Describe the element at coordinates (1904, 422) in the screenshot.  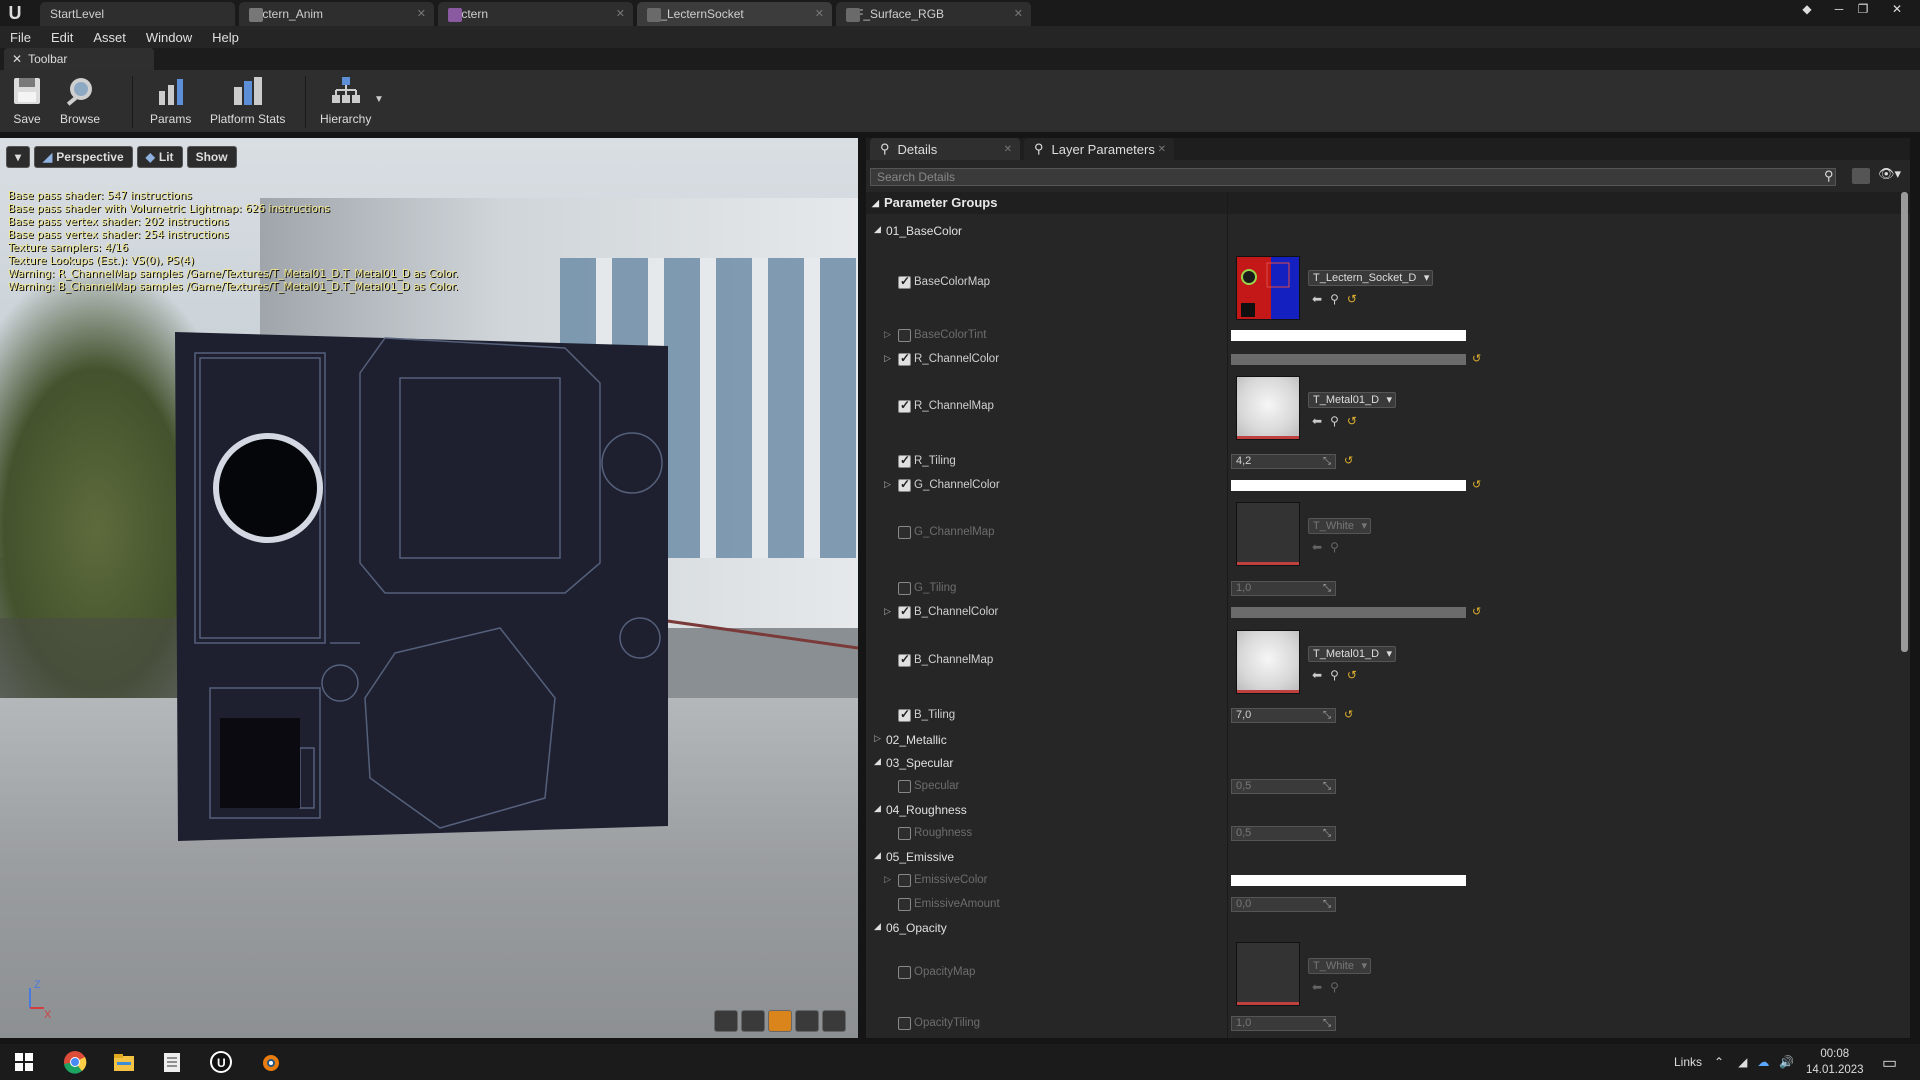
I see `scrollbar` at that location.